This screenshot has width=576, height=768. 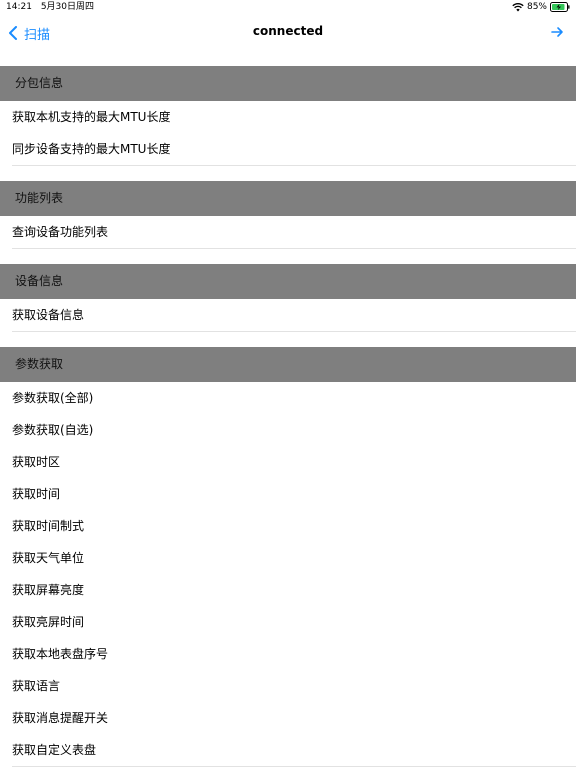 I want to click on battery-charging-icon, so click(x=560, y=7).